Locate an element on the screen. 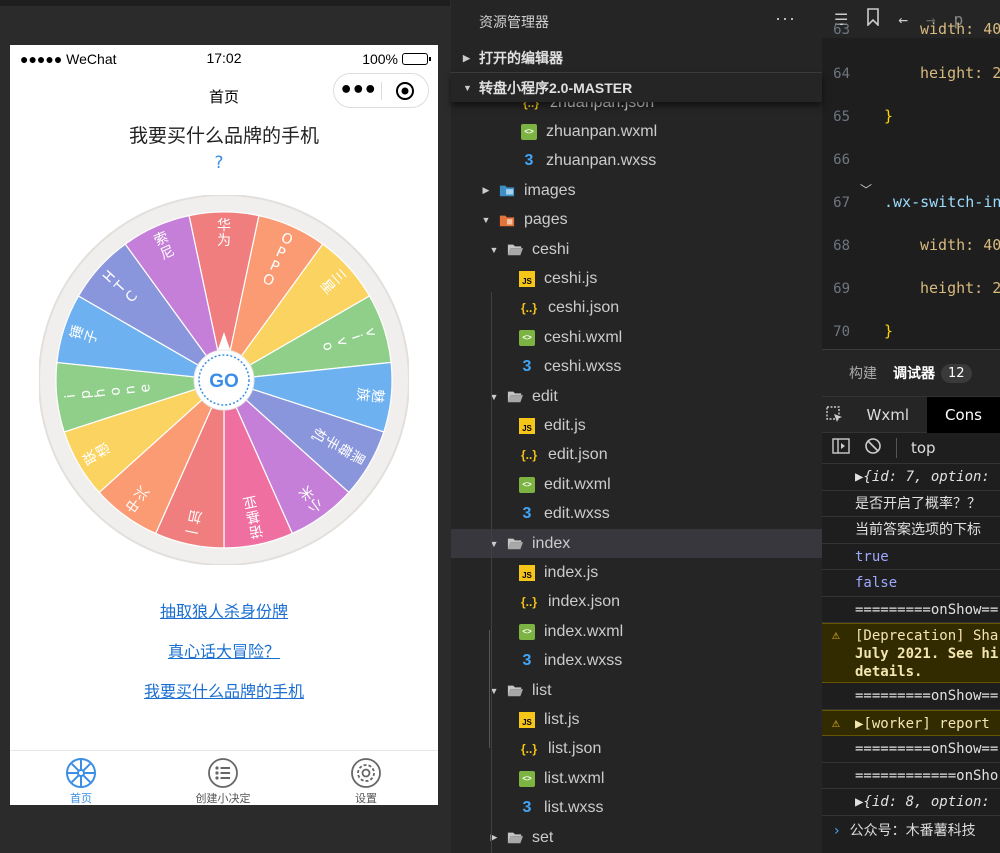  tree-item-label: index.wxss is located at coordinates (583, 661).